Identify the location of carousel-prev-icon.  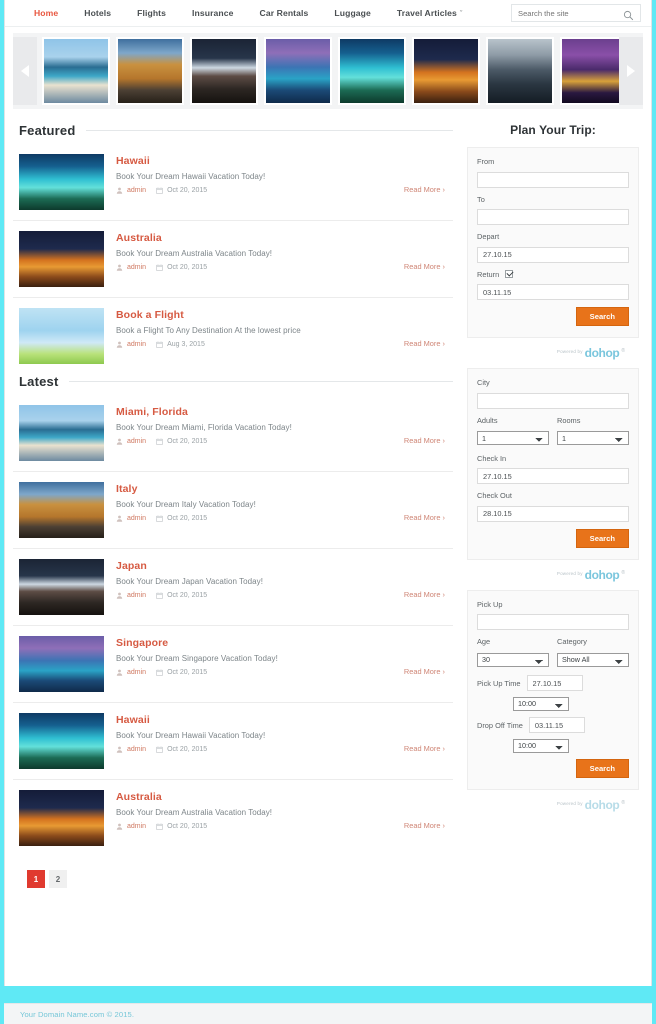
(25, 71).